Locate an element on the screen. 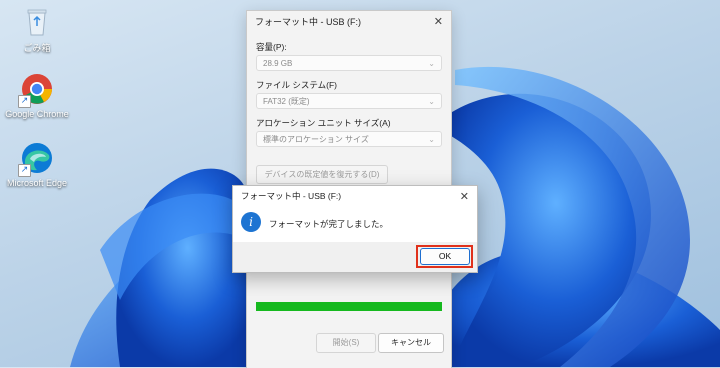 This screenshot has height=368, width=720. dialog-message: フォーマットが完了しました。 is located at coordinates (329, 224).